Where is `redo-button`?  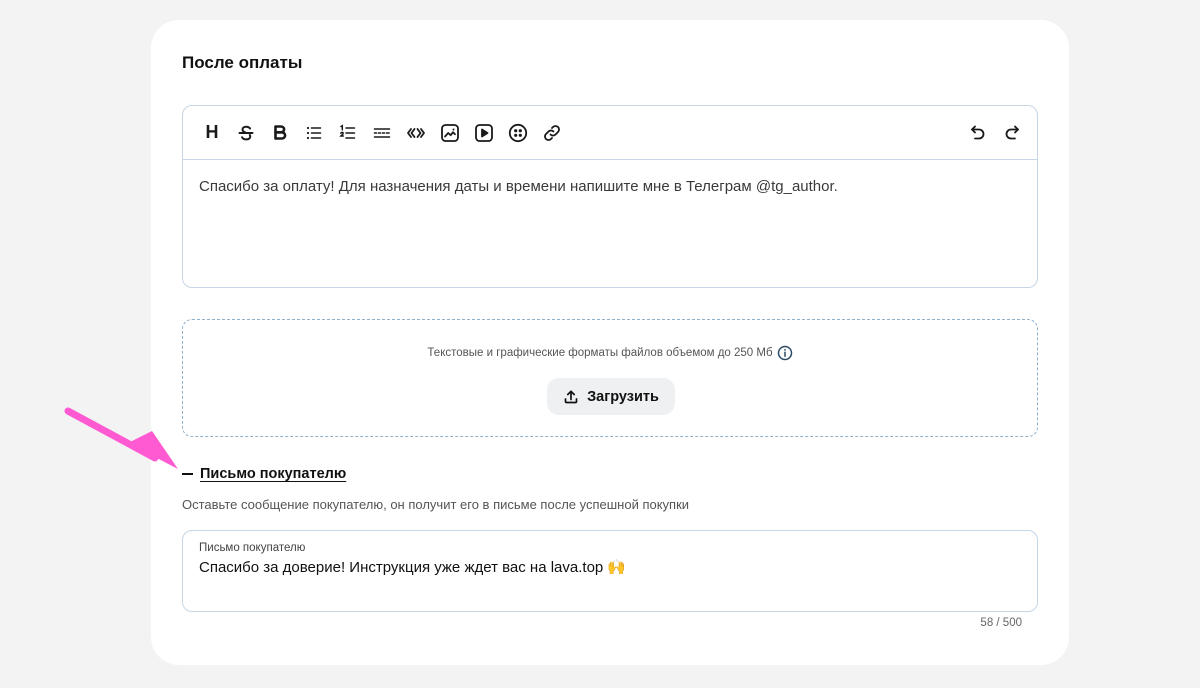 redo-button is located at coordinates (1012, 133).